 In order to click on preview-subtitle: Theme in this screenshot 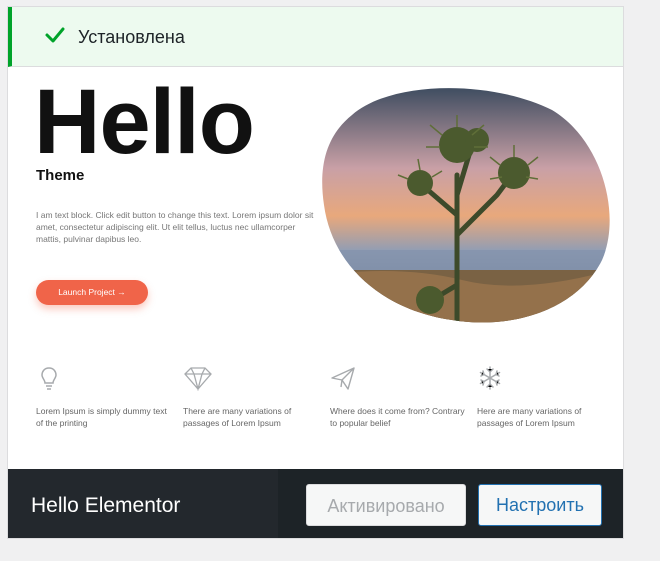, I will do `click(60, 175)`.